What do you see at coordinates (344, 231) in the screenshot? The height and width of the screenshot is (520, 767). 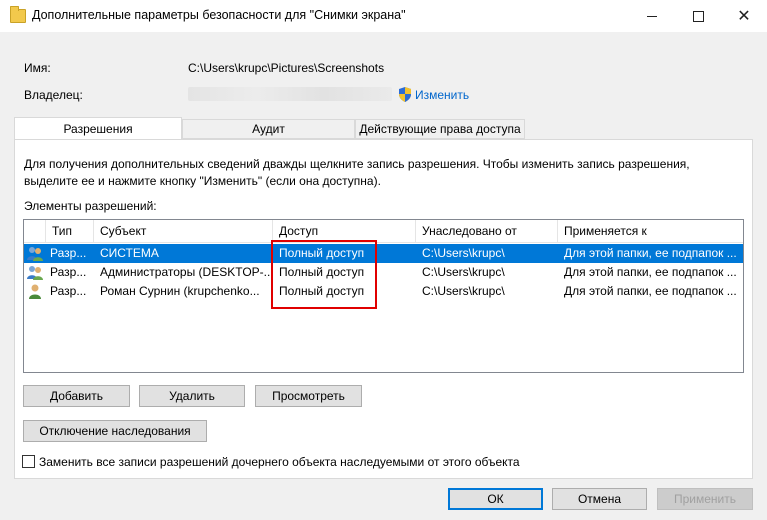 I see `column-access: Доступ` at bounding box center [344, 231].